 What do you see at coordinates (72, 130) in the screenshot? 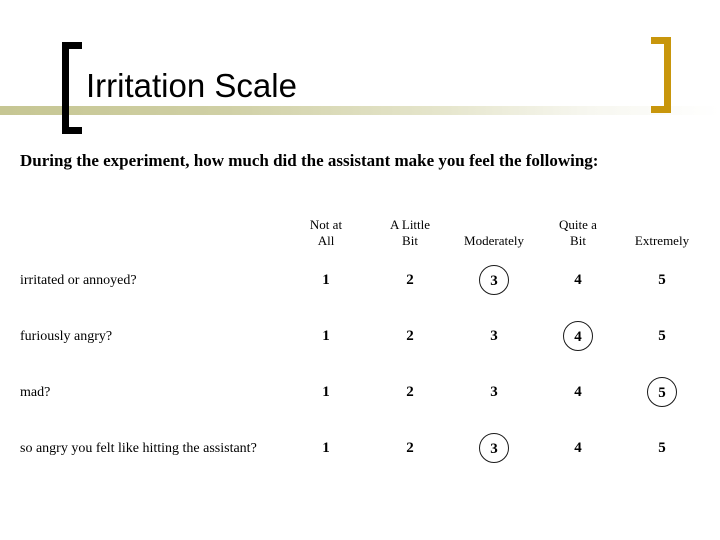
I see `left-bracket-bottom-arm` at bounding box center [72, 130].